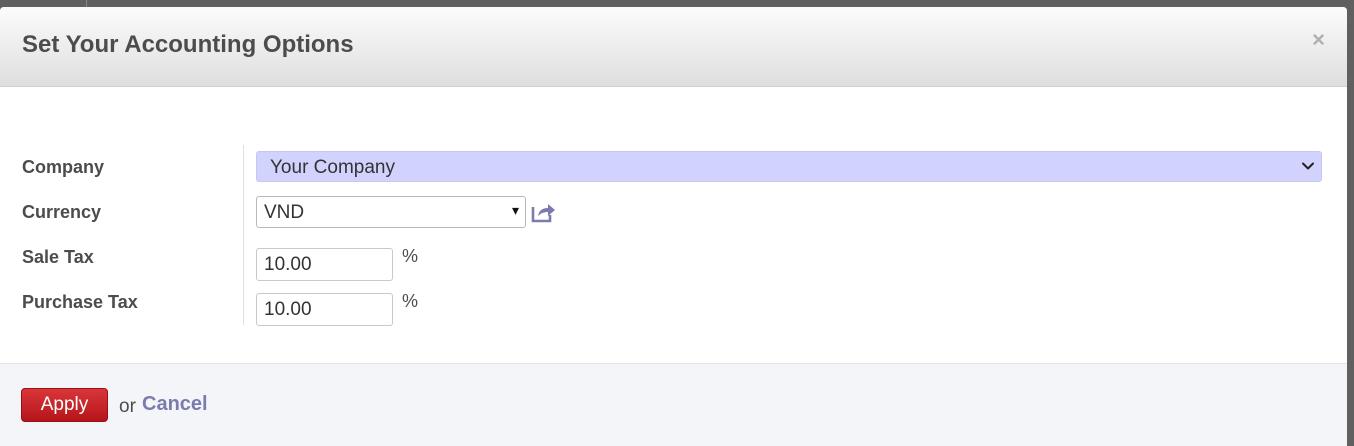 The width and height of the screenshot is (1354, 446). What do you see at coordinates (188, 44) in the screenshot?
I see `dialog-title: Set Your Accounting Options` at bounding box center [188, 44].